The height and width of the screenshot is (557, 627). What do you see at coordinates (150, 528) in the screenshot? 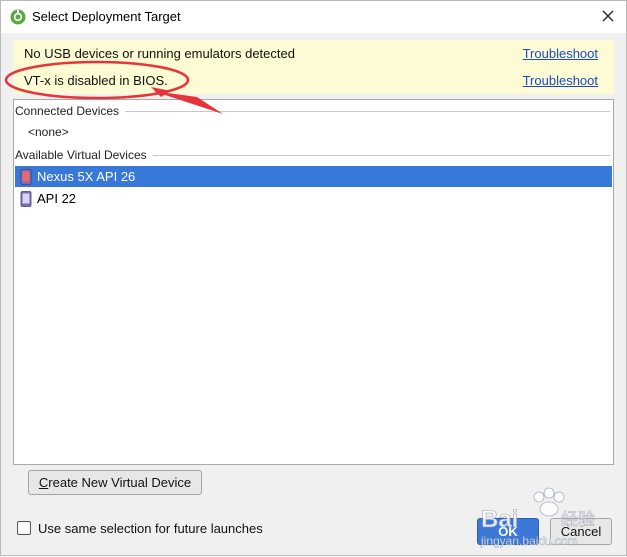
I see `same-selection-label: Use same selection for future launches` at bounding box center [150, 528].